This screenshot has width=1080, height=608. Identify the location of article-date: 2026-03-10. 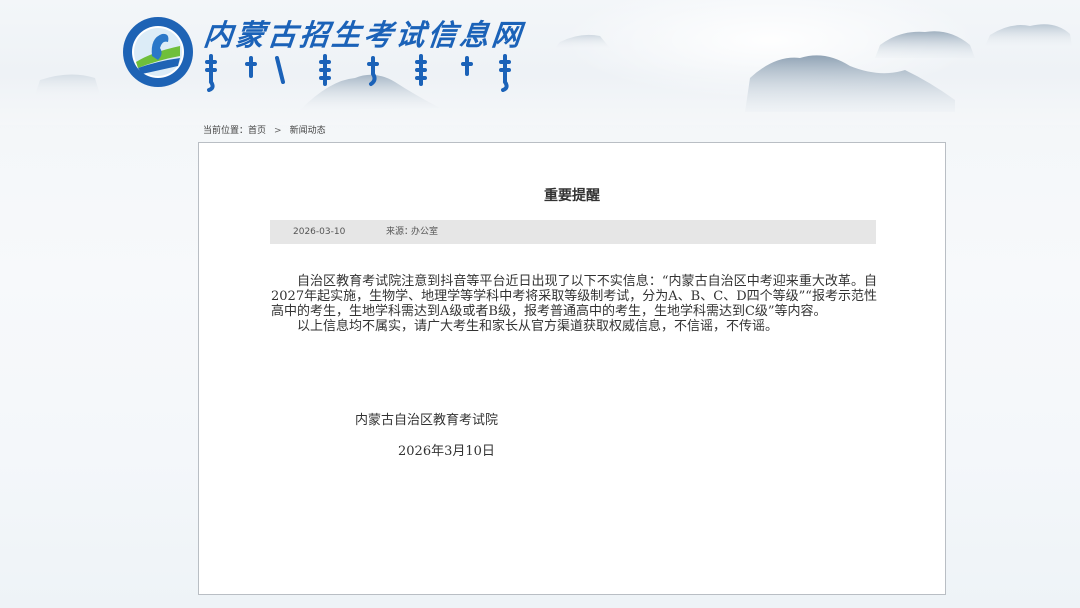
(319, 232).